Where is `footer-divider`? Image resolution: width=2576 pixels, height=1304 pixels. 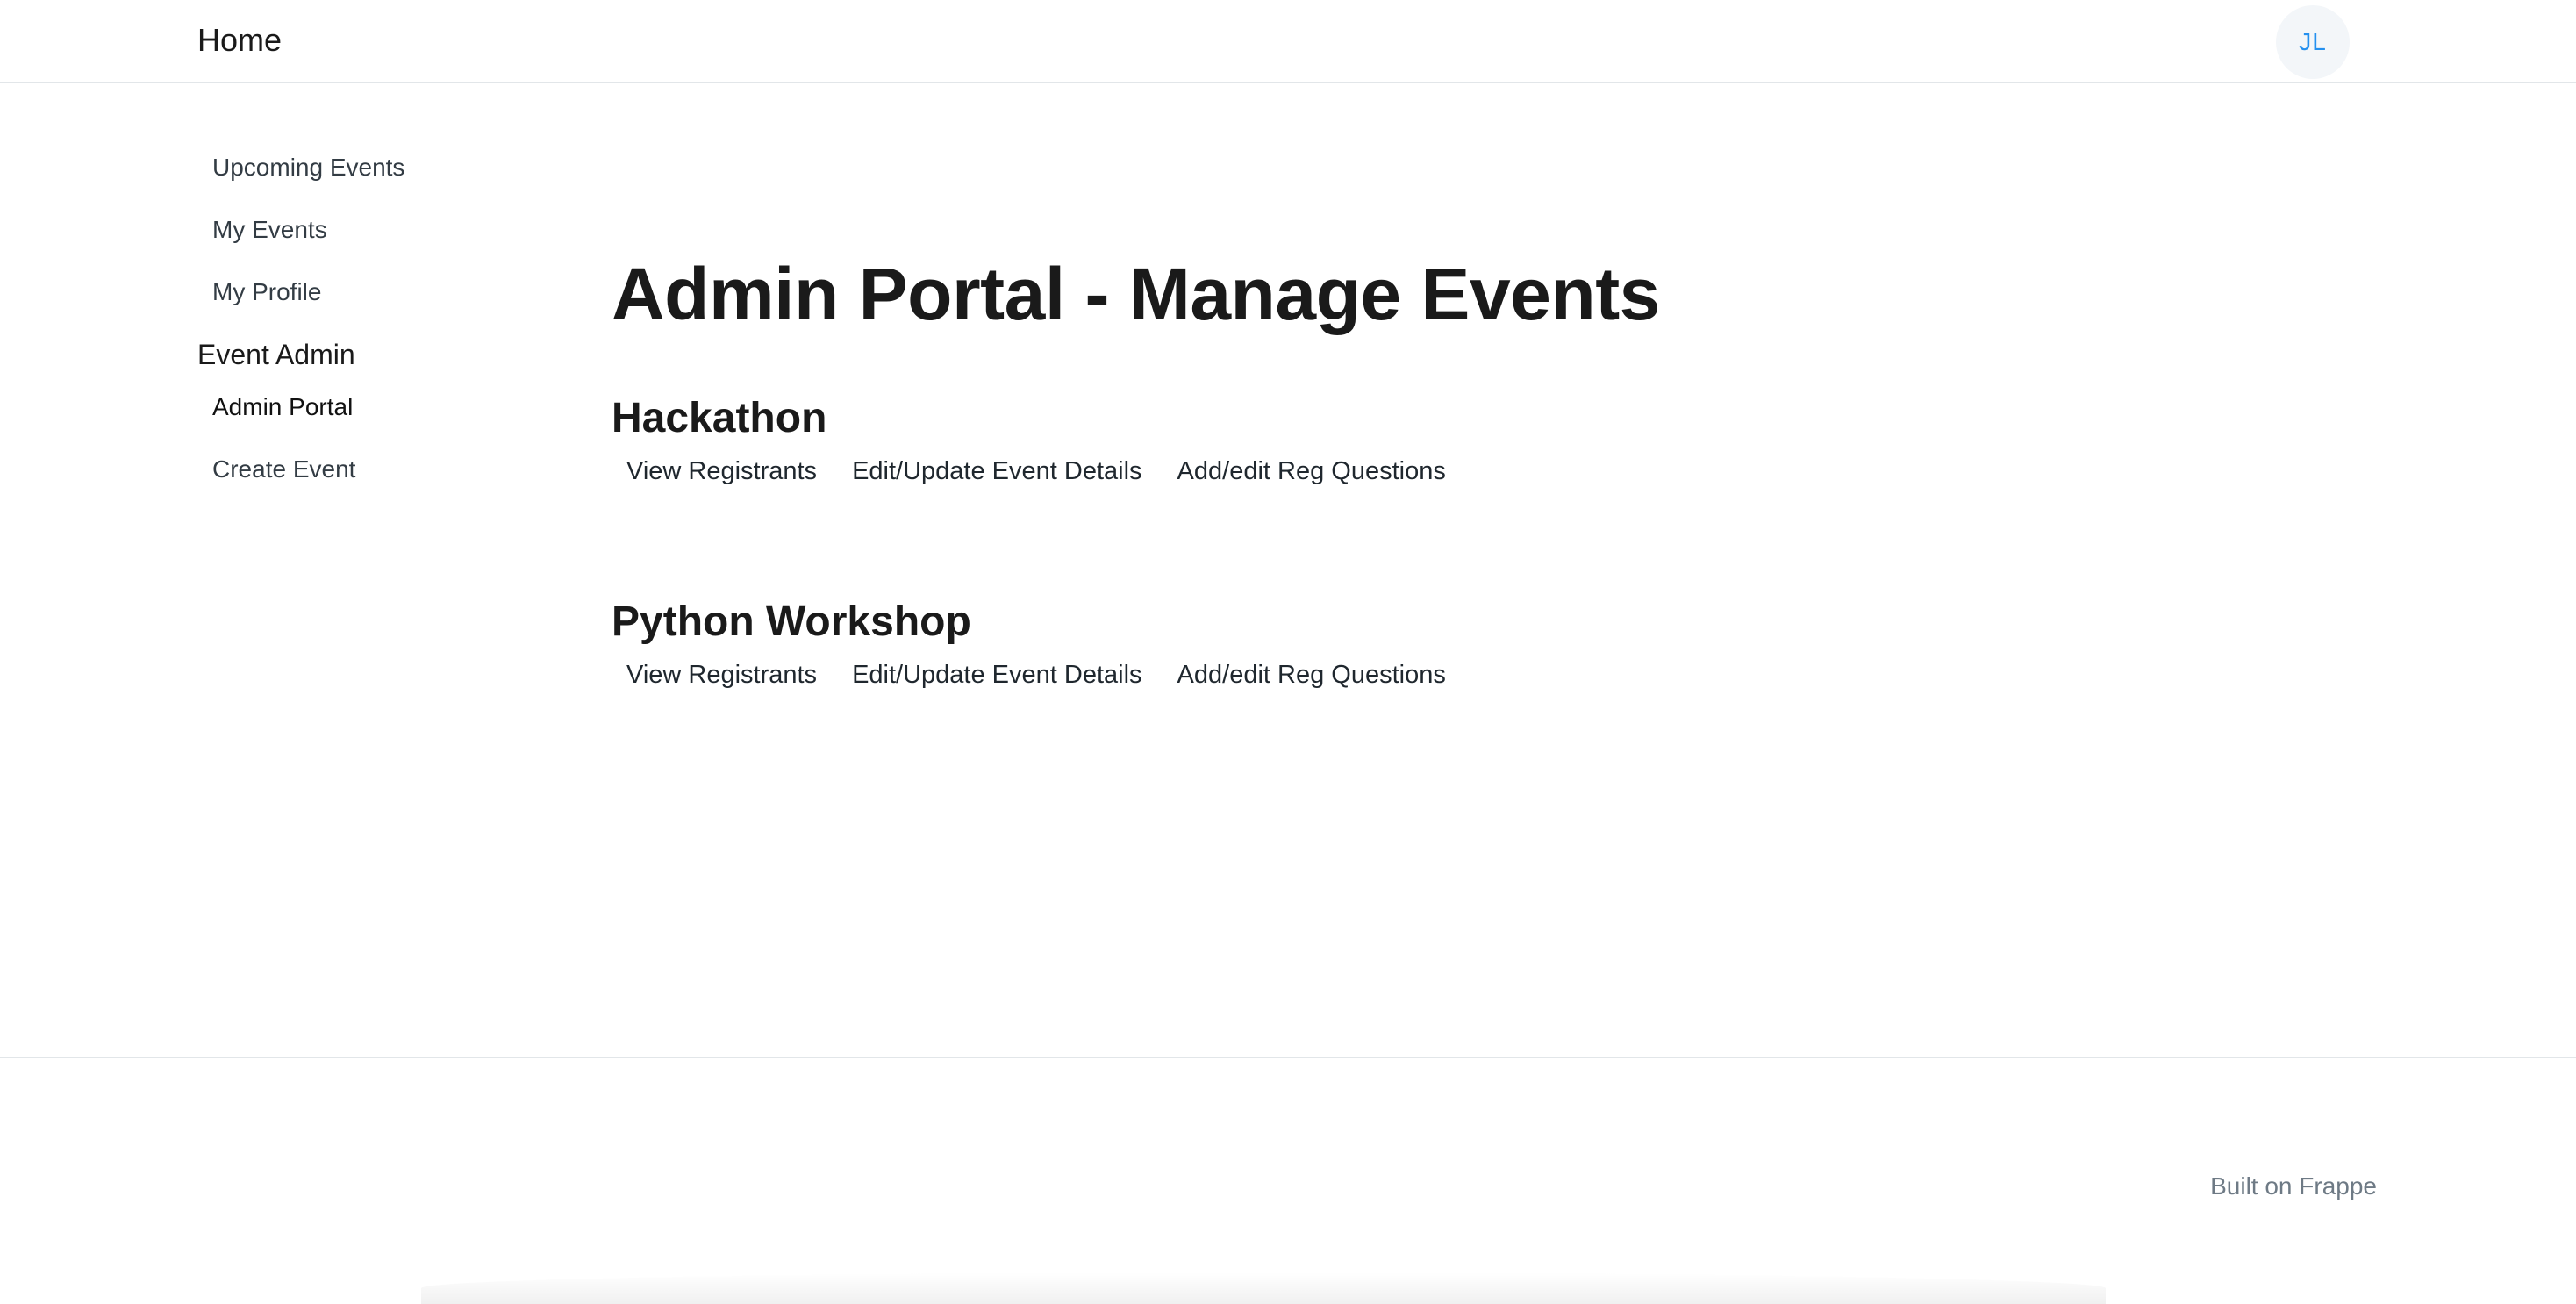 footer-divider is located at coordinates (1288, 1057).